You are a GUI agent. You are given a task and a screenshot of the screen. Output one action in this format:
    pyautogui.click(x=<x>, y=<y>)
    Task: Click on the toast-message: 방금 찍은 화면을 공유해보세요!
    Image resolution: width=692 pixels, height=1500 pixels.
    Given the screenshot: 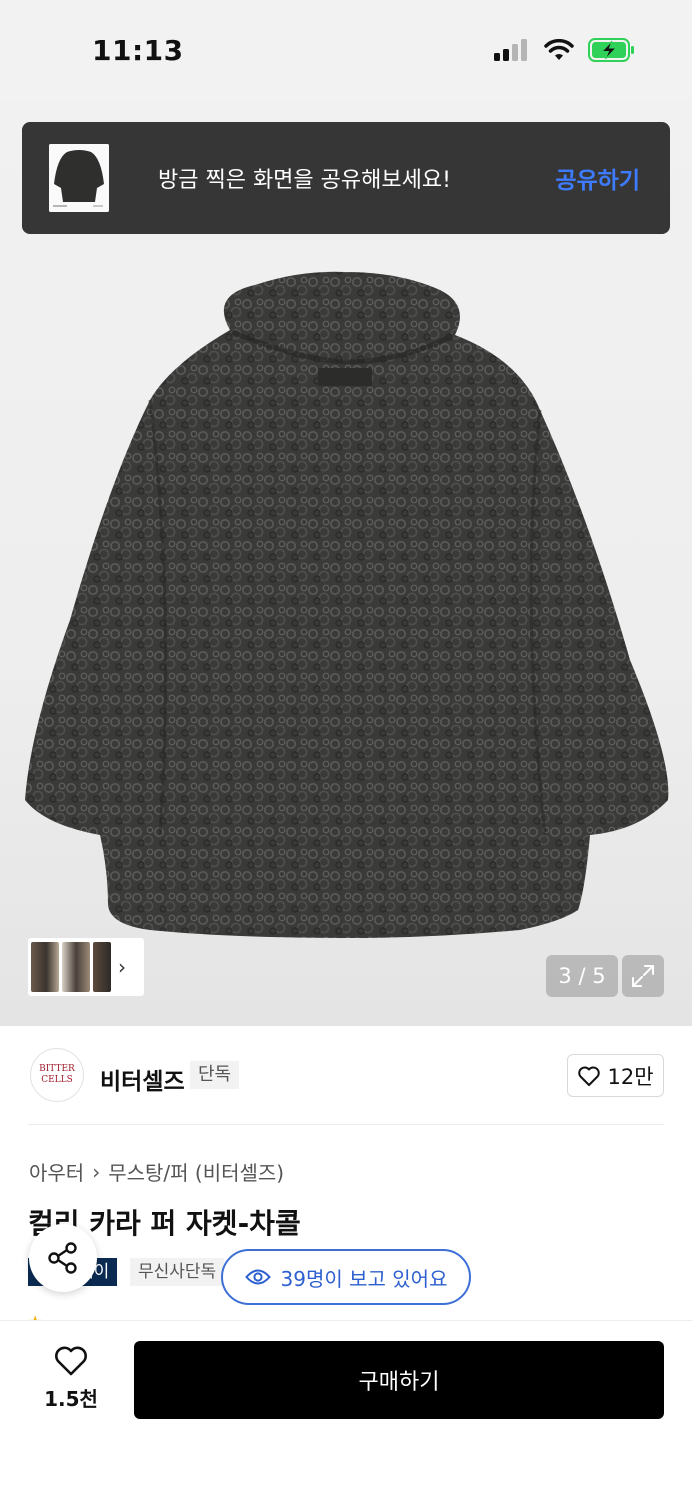 What is the action you would take?
    pyautogui.click(x=304, y=180)
    